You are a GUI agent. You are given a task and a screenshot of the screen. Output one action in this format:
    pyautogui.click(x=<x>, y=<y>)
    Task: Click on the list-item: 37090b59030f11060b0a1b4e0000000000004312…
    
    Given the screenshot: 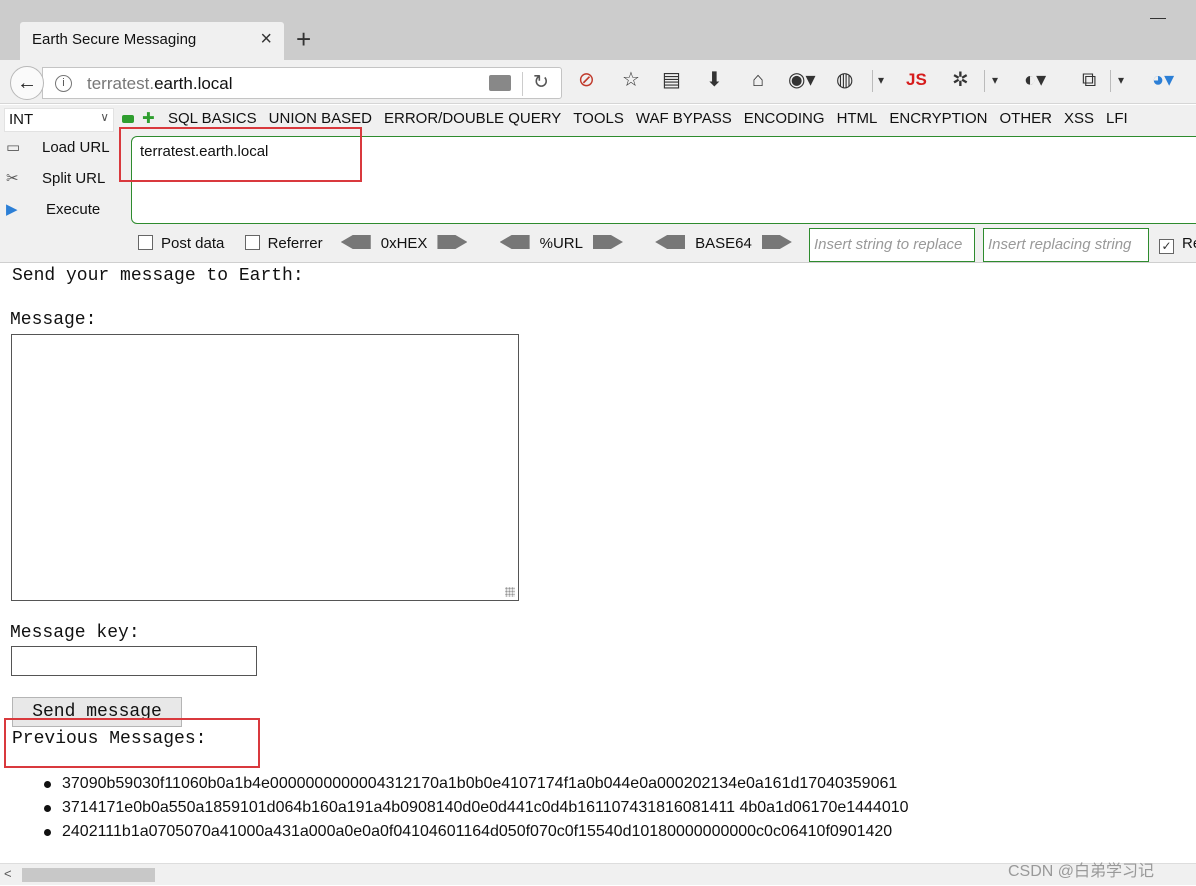 What is the action you would take?
    pyautogui.click(x=475, y=784)
    